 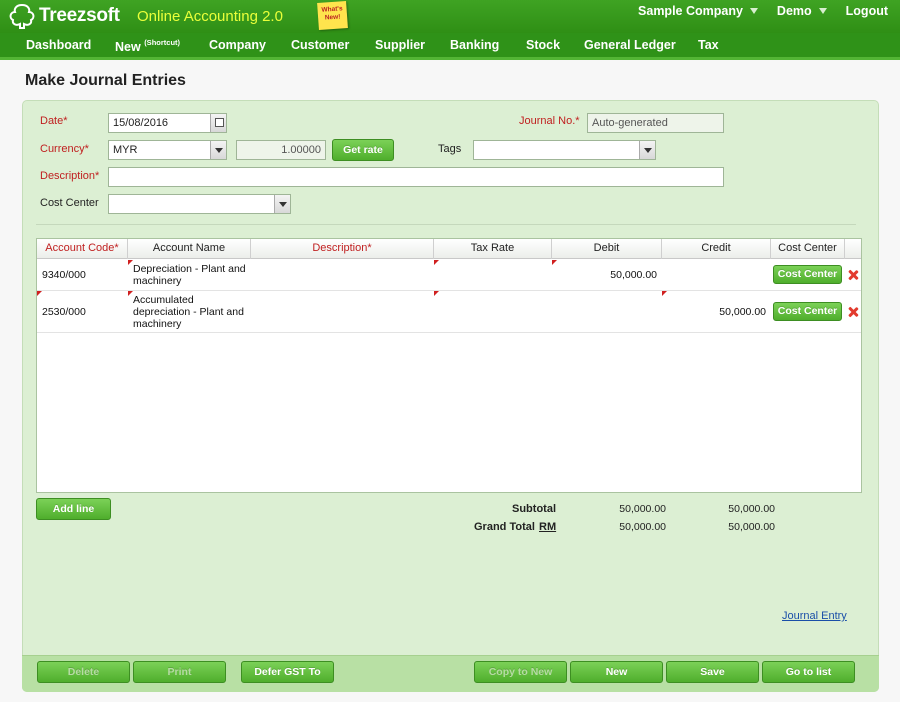 What do you see at coordinates (167, 150) in the screenshot?
I see `currency-select: MYR` at bounding box center [167, 150].